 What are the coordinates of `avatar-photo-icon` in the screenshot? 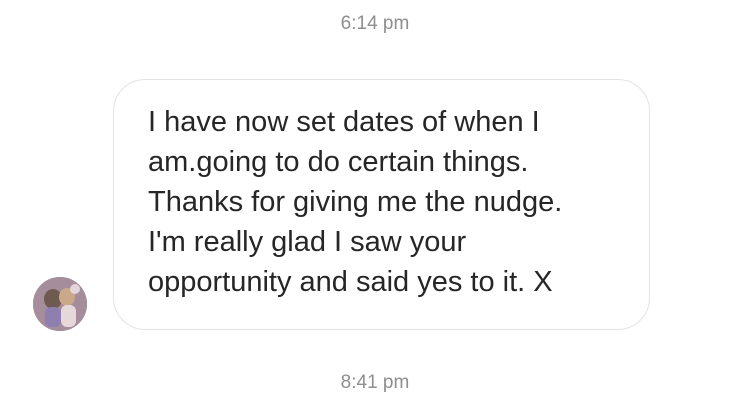 It's located at (60, 304).